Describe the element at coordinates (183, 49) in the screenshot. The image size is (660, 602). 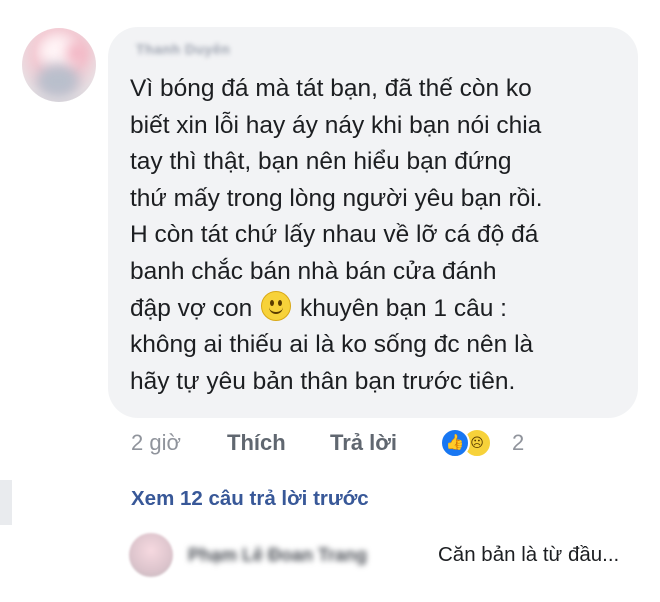
I see `comment-author: Thanh Duyên` at that location.